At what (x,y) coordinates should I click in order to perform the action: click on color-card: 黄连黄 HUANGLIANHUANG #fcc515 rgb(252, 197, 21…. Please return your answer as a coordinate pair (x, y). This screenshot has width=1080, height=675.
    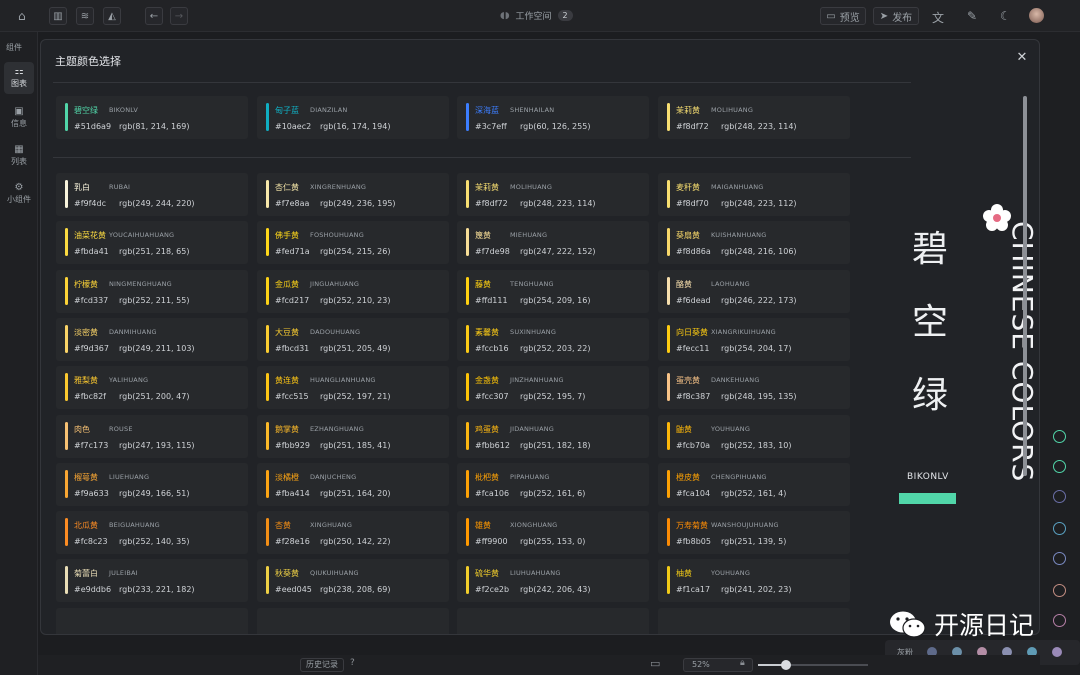
    Looking at the image, I should click on (353, 388).